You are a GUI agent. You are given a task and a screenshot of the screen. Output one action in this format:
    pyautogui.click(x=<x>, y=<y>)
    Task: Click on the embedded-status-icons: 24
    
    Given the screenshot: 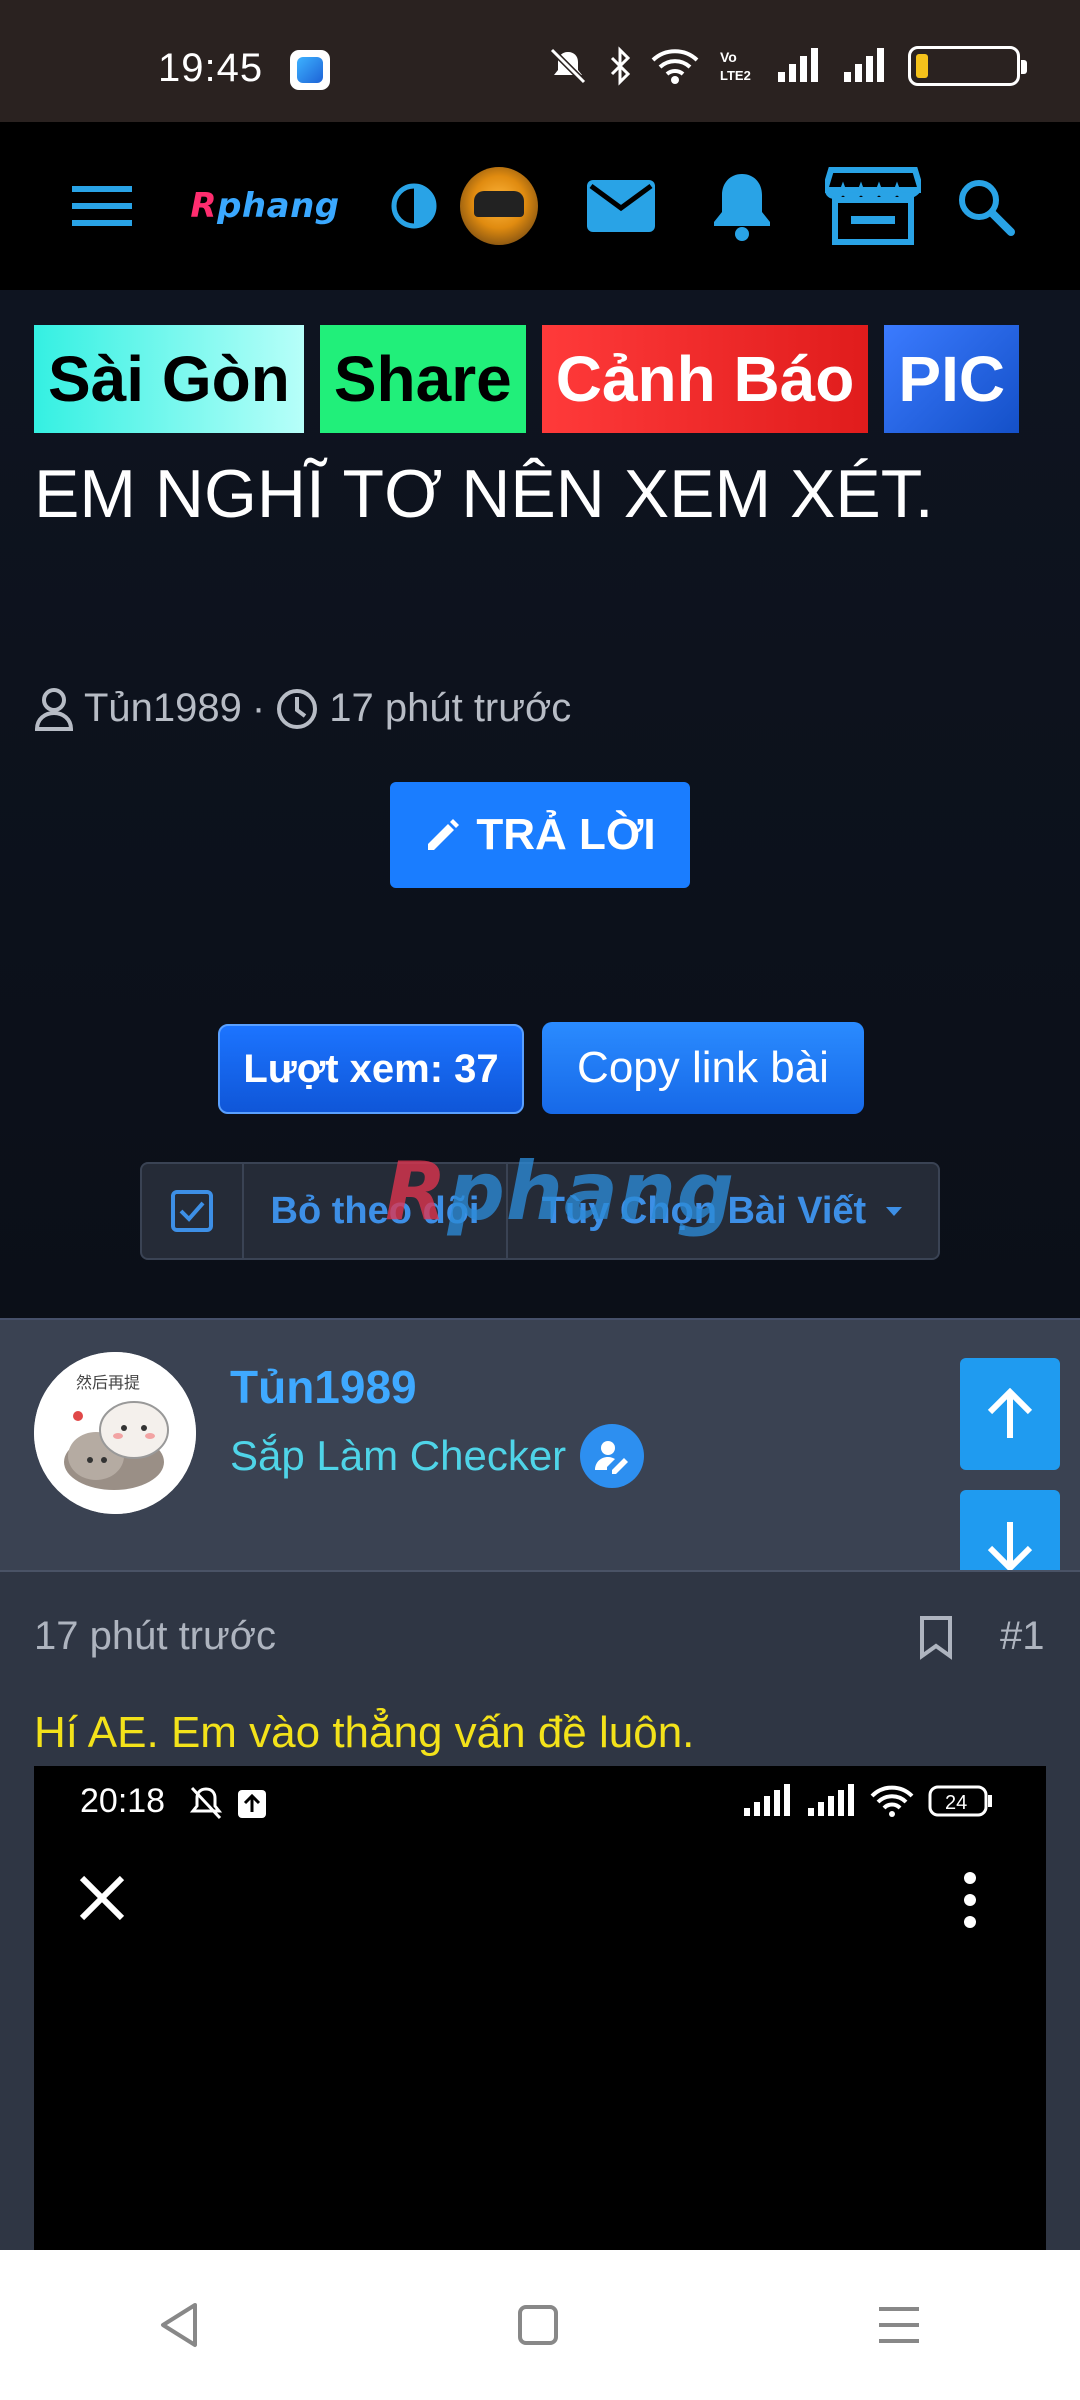 What is the action you would take?
    pyautogui.click(x=868, y=1801)
    